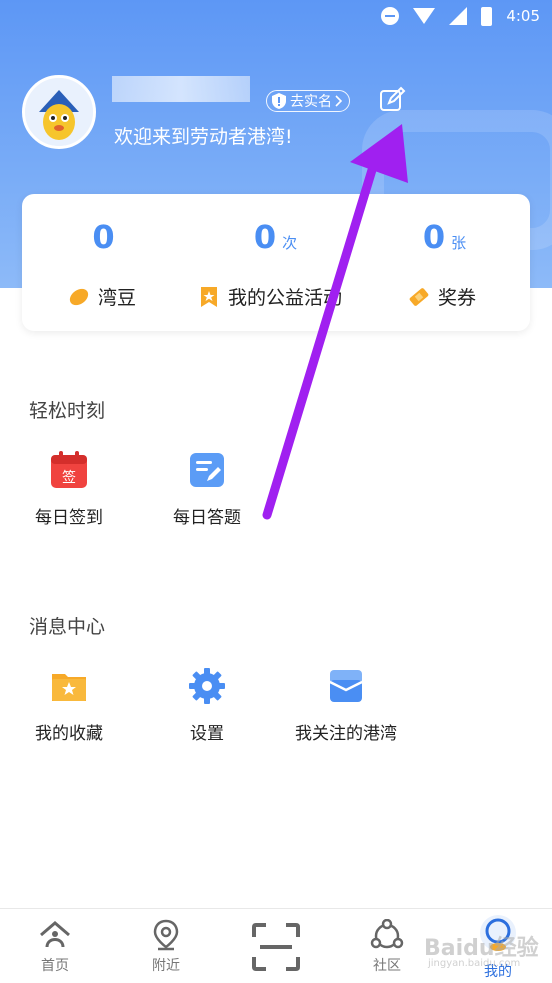 The height and width of the screenshot is (983, 552). I want to click on chevron-right-icon, so click(339, 101).